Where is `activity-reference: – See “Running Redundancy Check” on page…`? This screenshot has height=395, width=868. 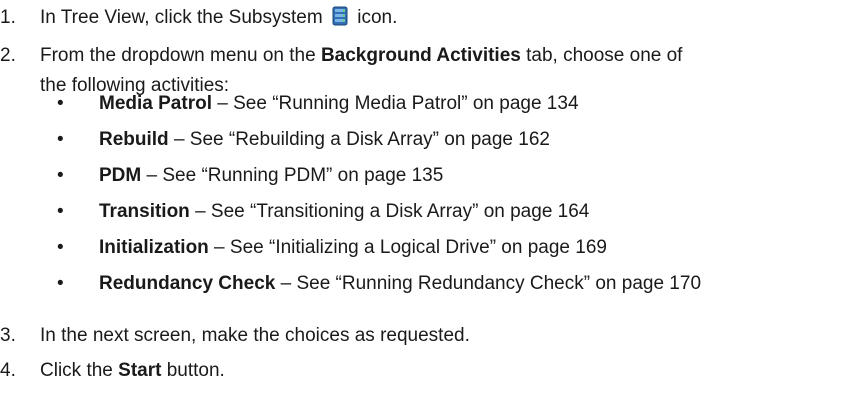 activity-reference: – See “Running Redundancy Check” on page… is located at coordinates (488, 283).